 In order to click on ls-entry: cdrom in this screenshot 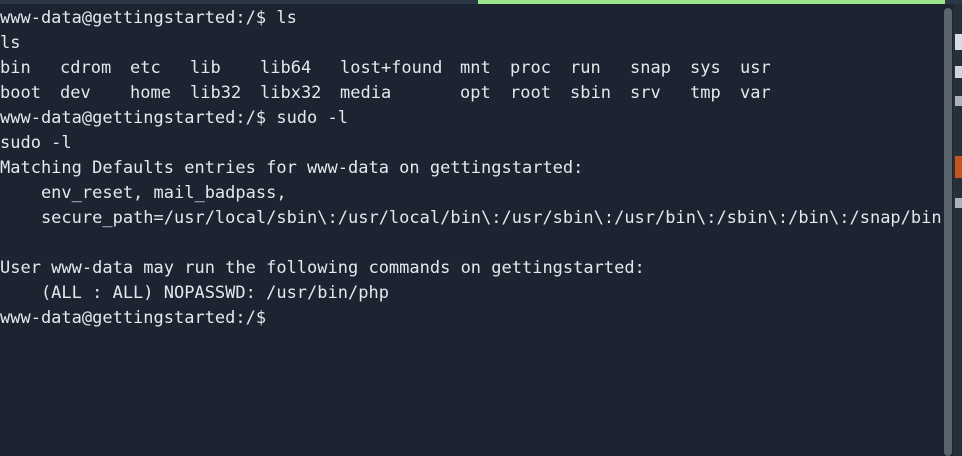, I will do `click(86, 68)`.